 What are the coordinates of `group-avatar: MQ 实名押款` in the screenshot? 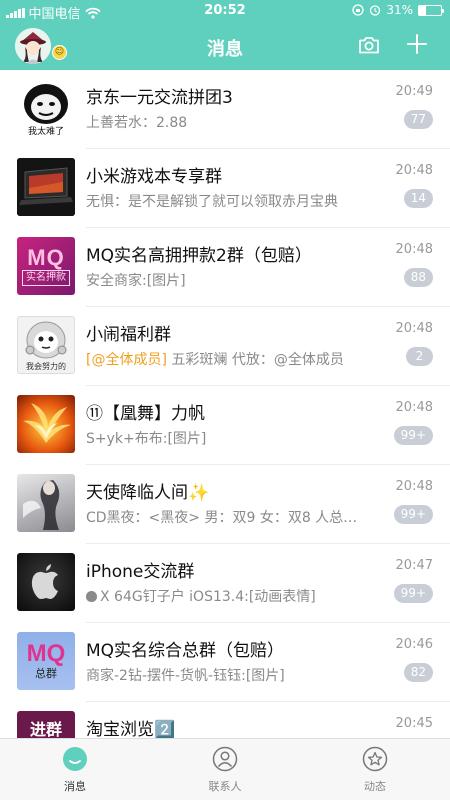 It's located at (46, 266).